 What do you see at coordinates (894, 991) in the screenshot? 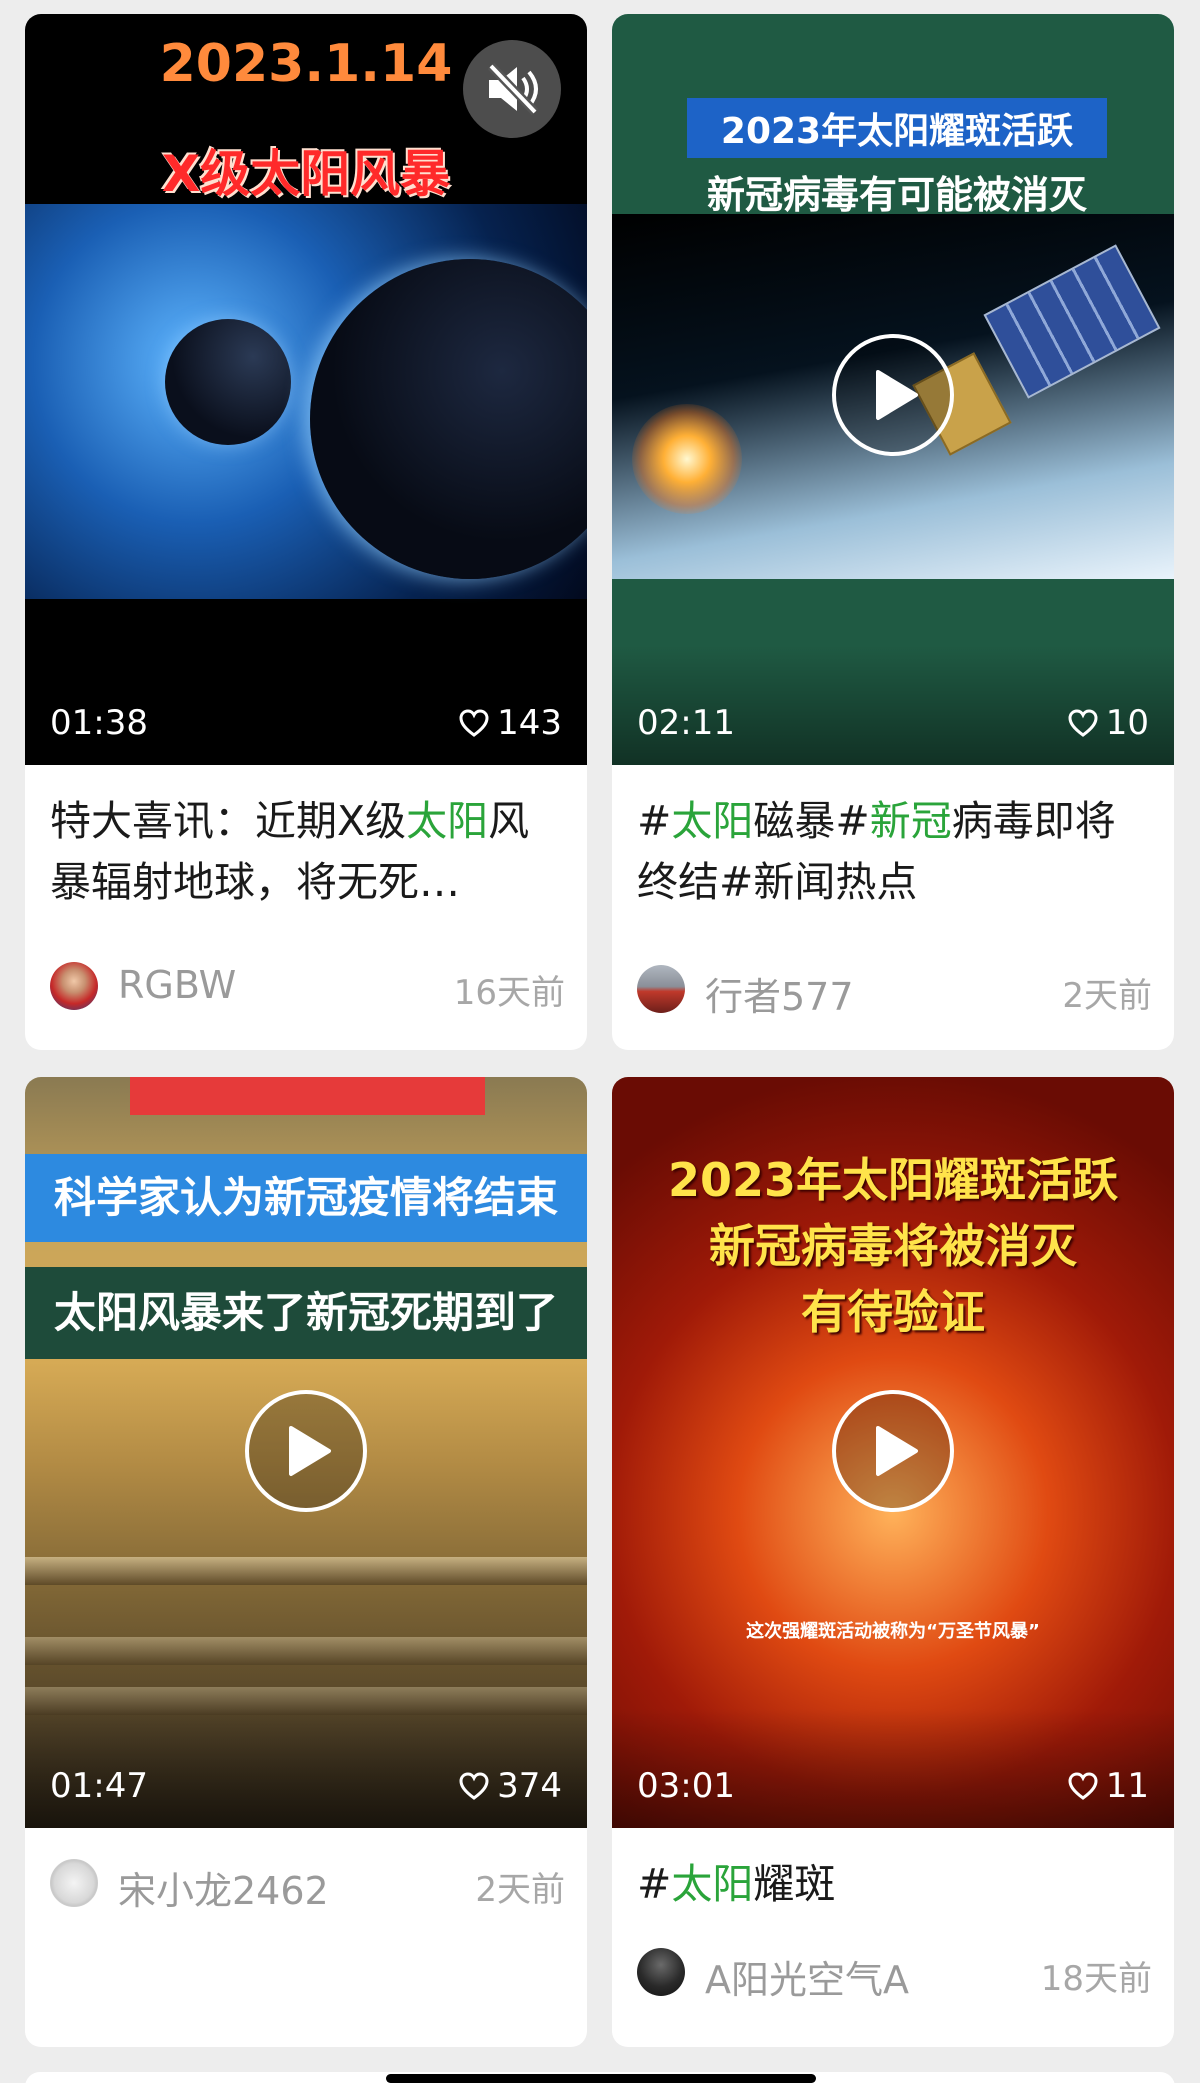
I see `video-meta: 行者577 2天前` at bounding box center [894, 991].